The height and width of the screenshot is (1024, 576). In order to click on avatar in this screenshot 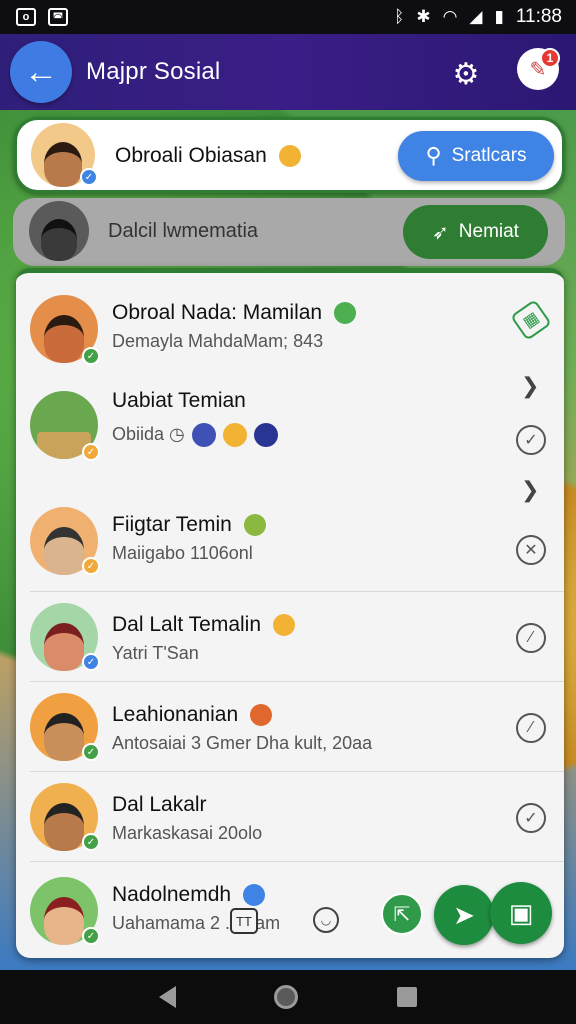, I will do `click(59, 231)`.